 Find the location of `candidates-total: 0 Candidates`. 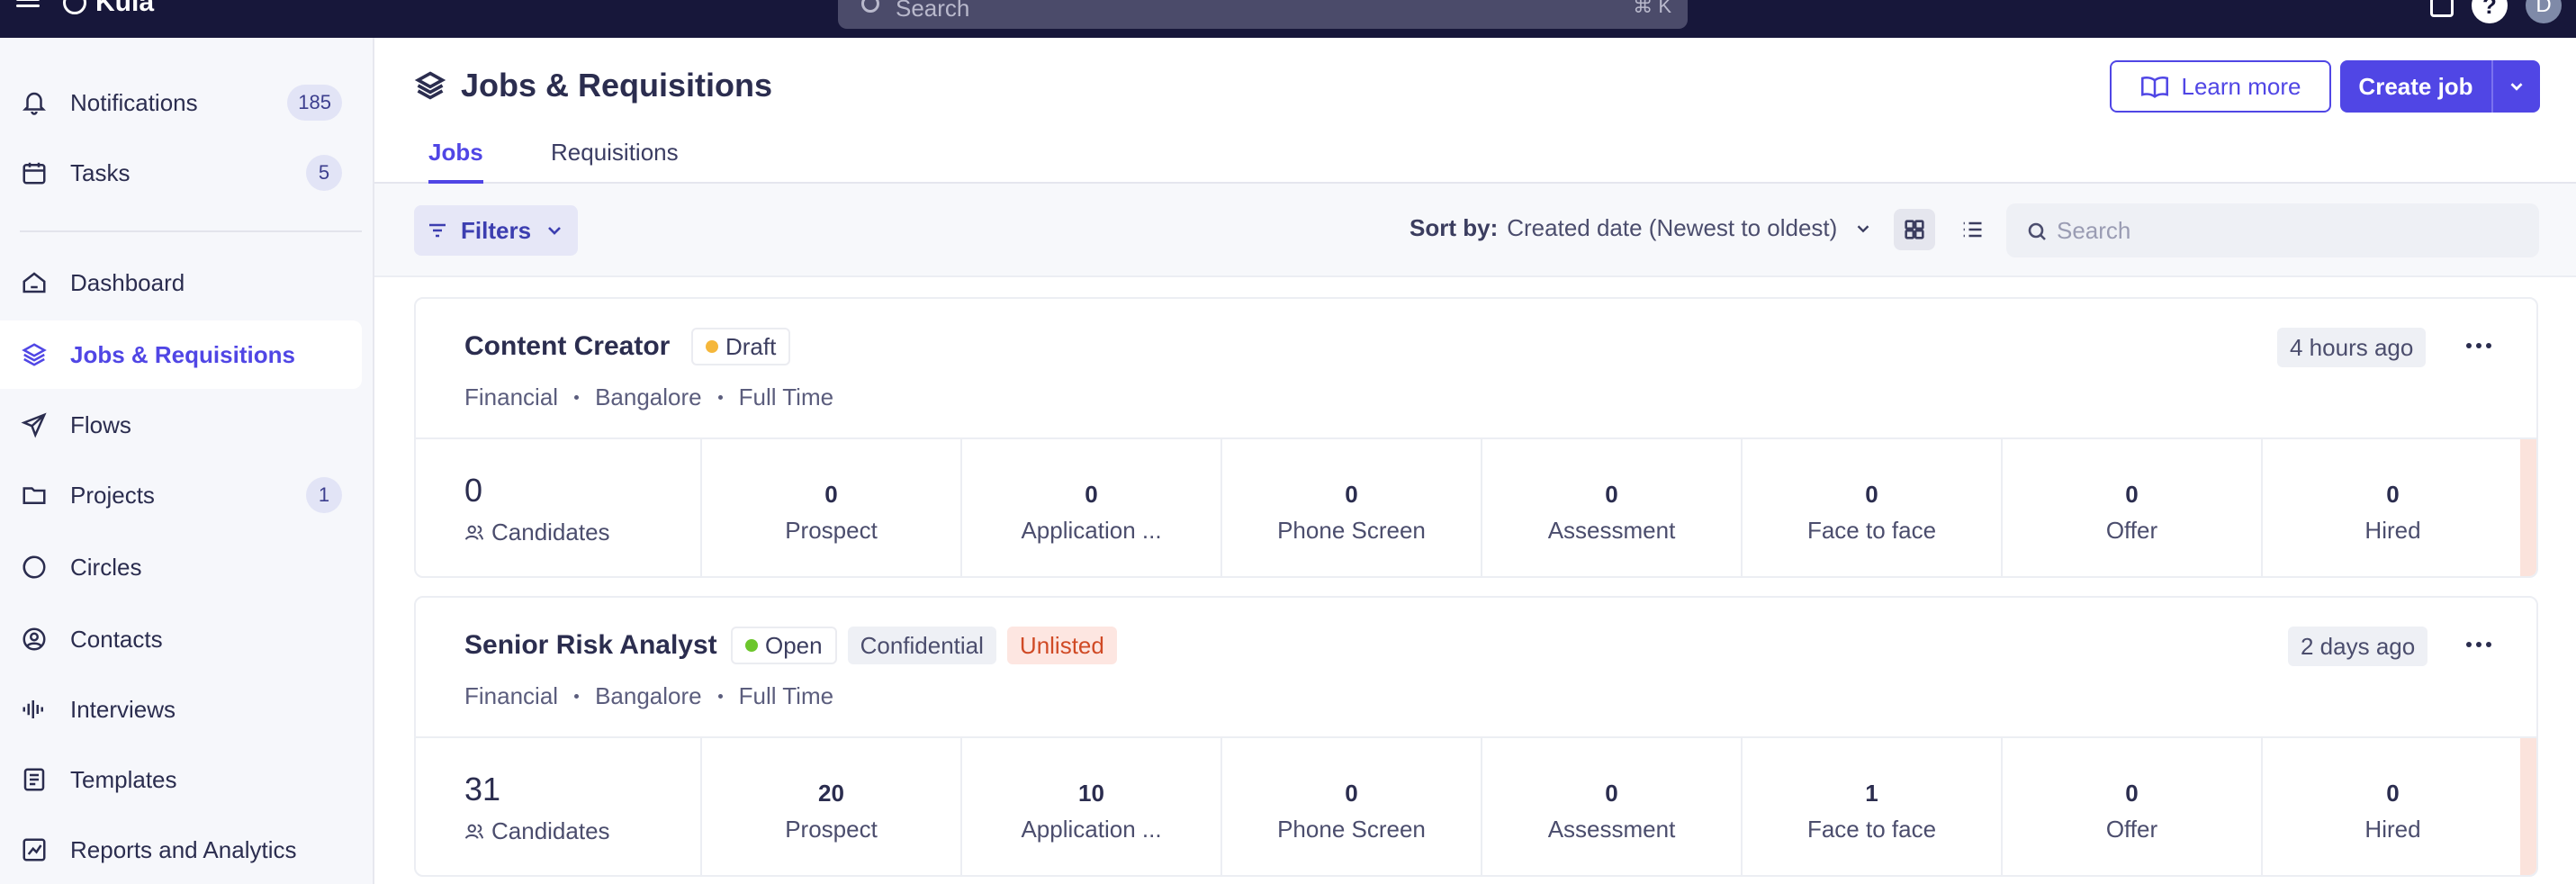

candidates-total: 0 Candidates is located at coordinates (559, 507).